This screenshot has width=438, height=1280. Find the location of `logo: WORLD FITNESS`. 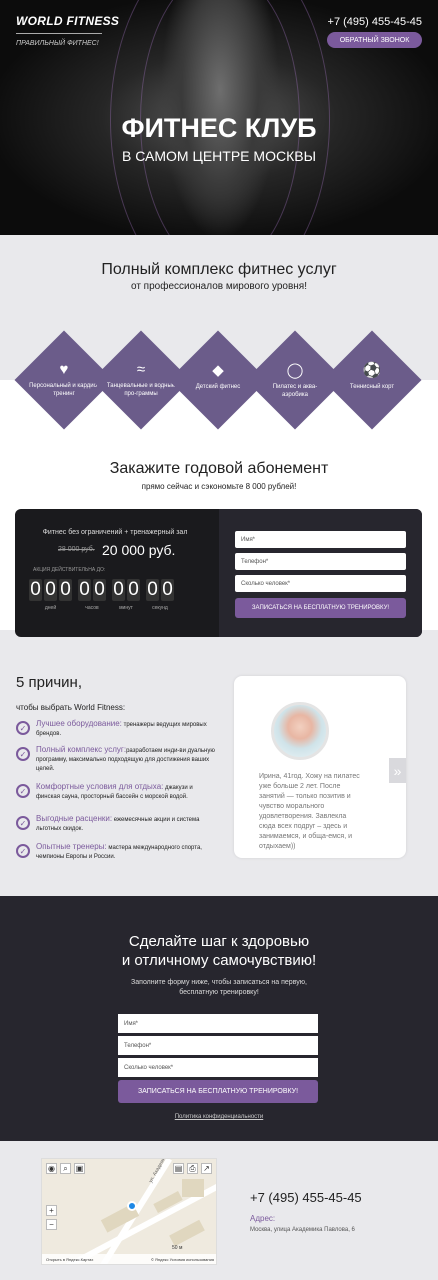

logo: WORLD FITNESS is located at coordinates (67, 21).